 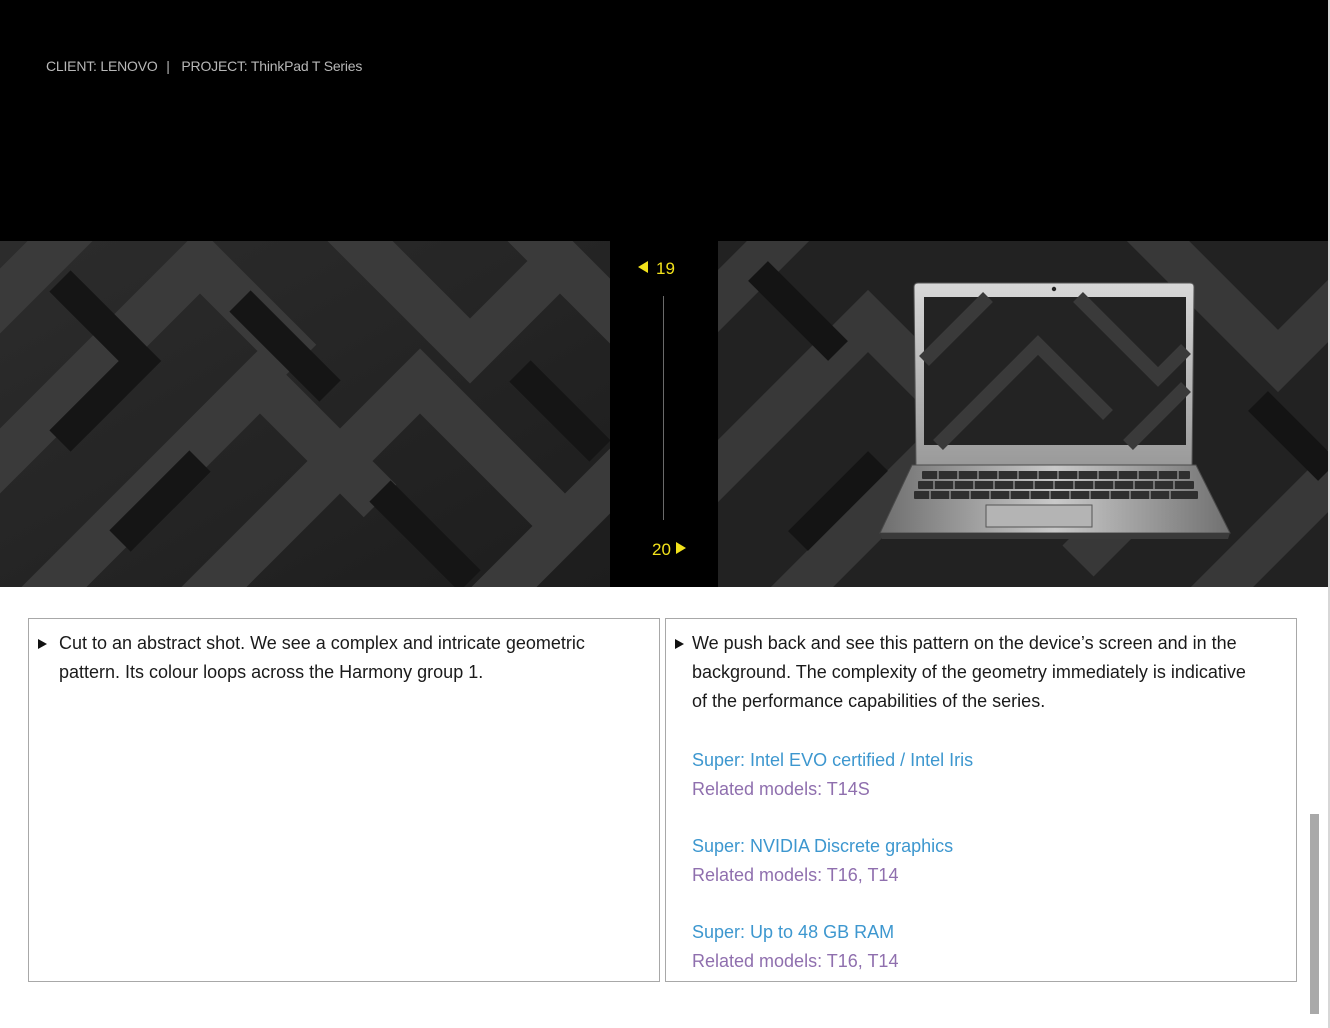 What do you see at coordinates (1055, 410) in the screenshot?
I see `laptop-illustration` at bounding box center [1055, 410].